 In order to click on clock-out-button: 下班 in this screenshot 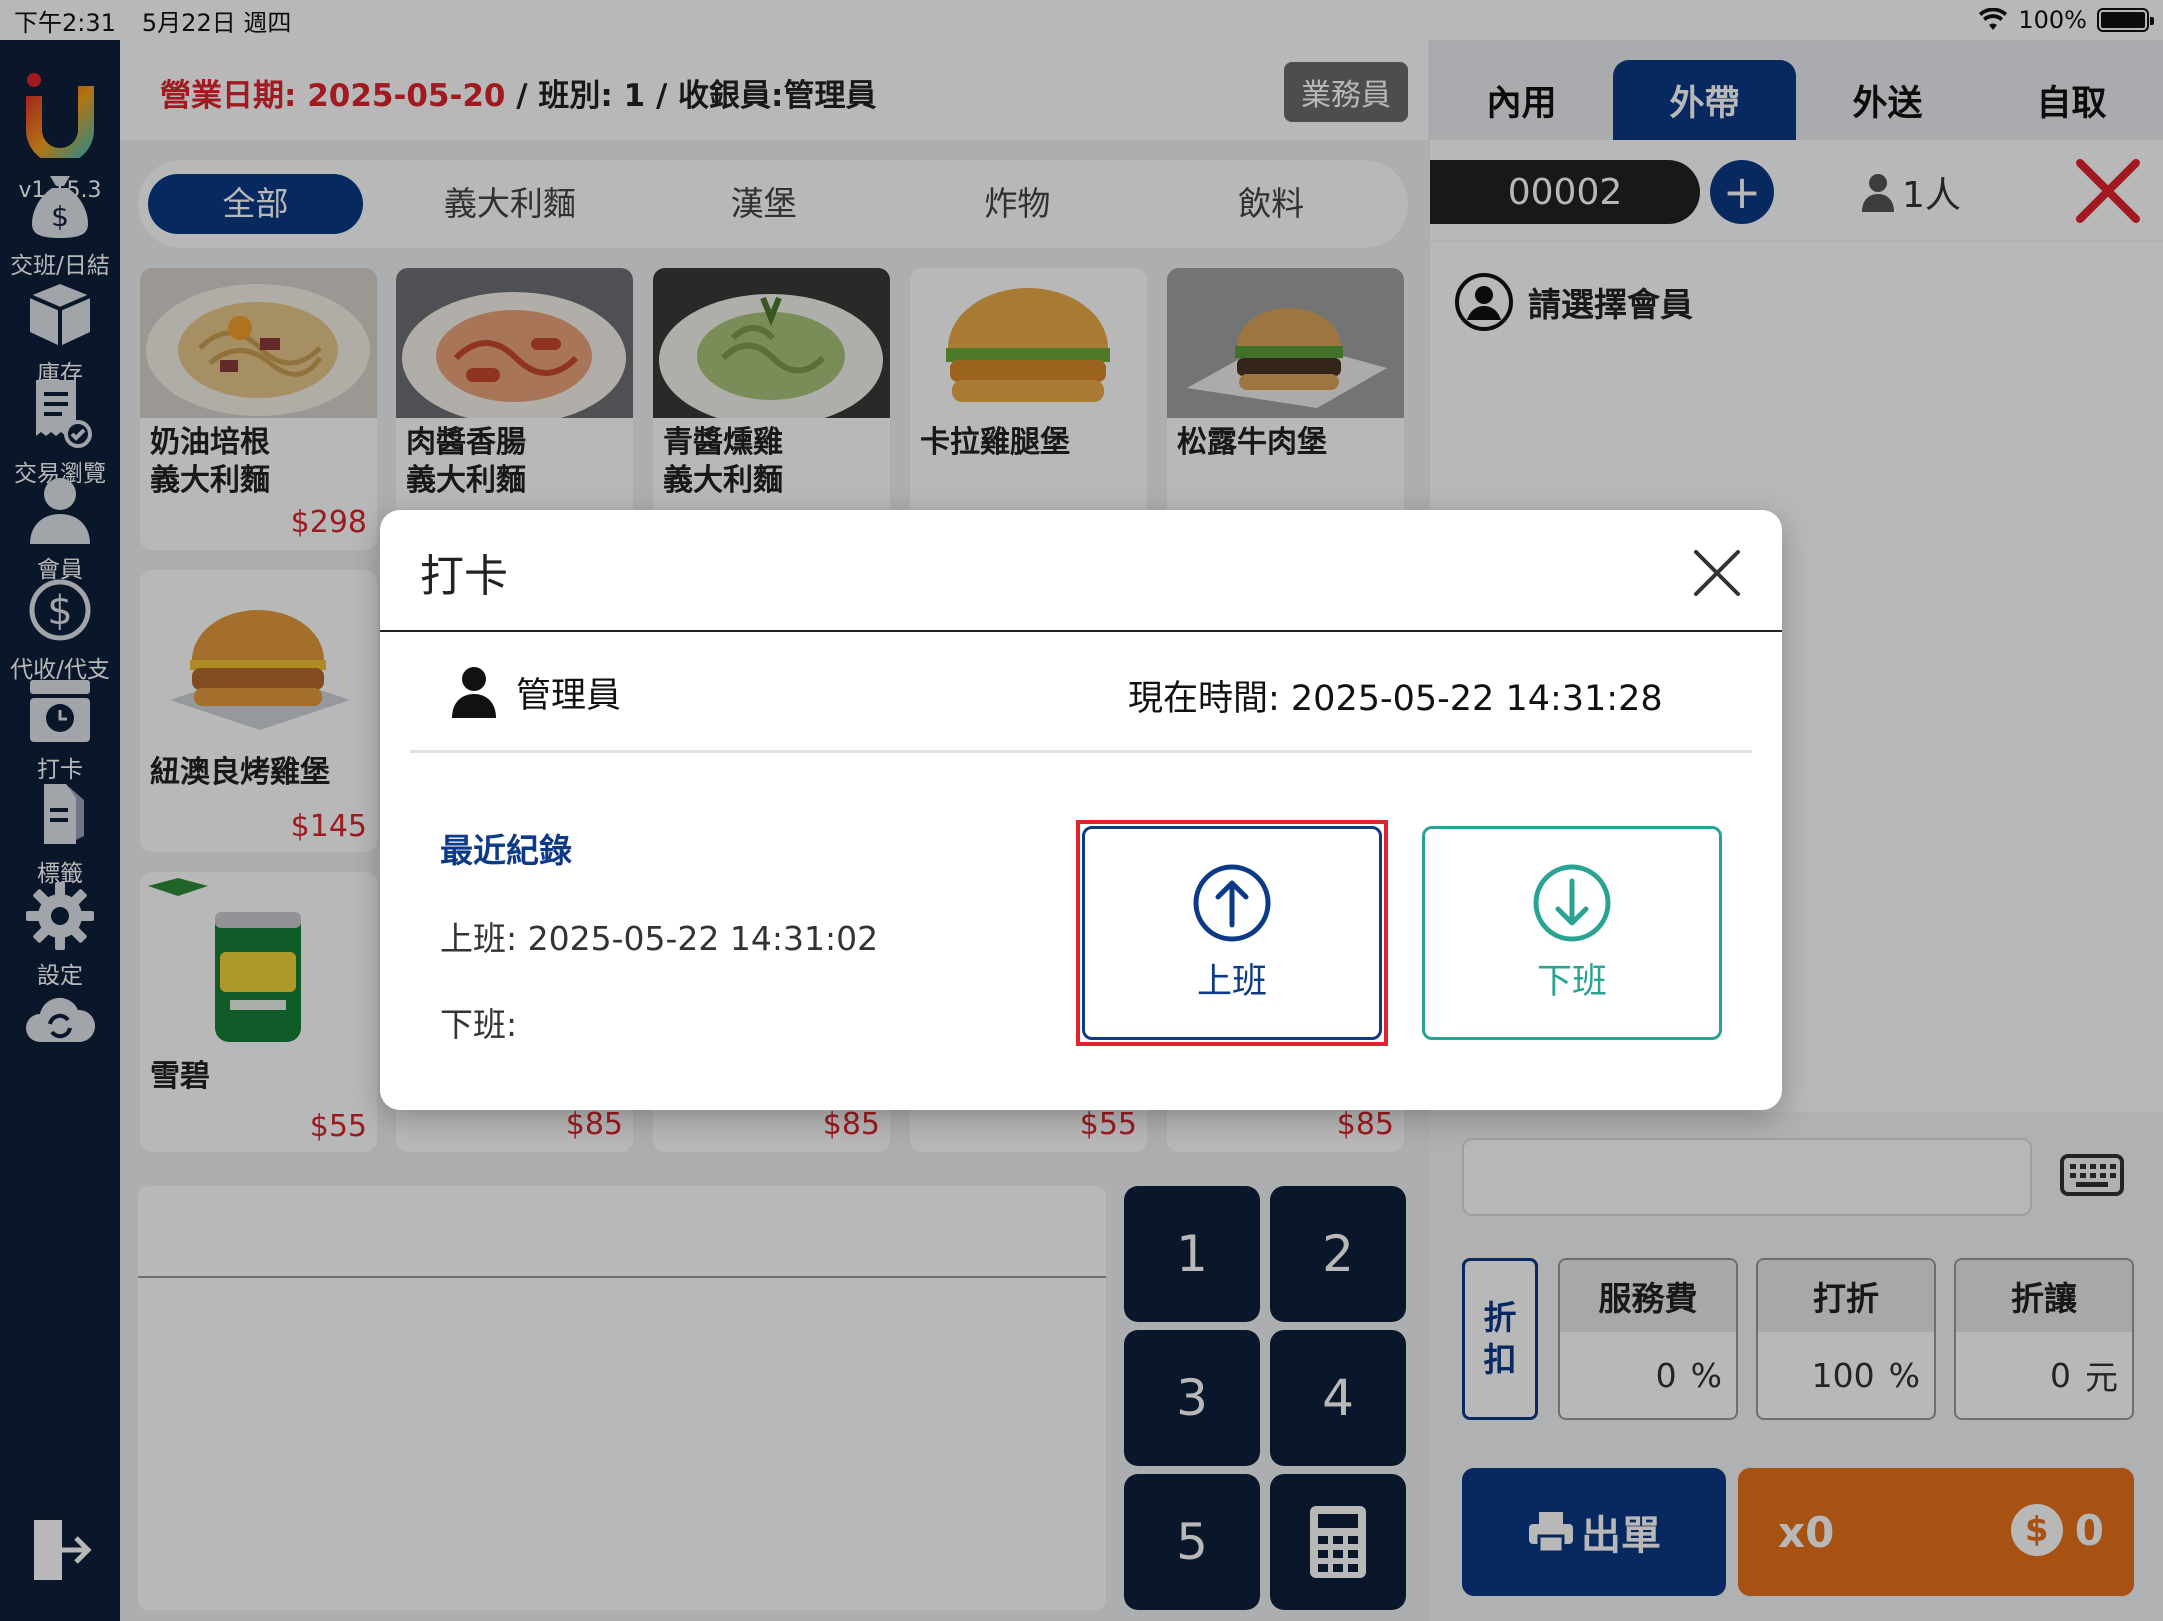, I will do `click(1572, 933)`.